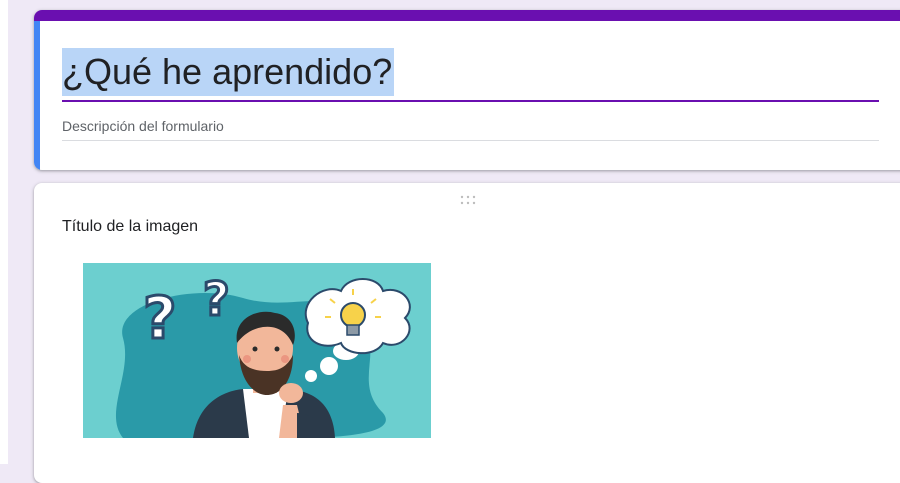  What do you see at coordinates (143, 126) in the screenshot?
I see `form-description-placeholder: Descripción del formulario` at bounding box center [143, 126].